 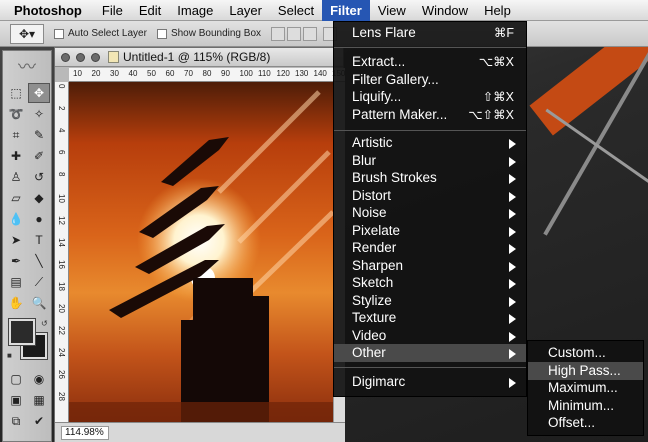 What do you see at coordinates (430, 248) in the screenshot?
I see `menu-item-render: Render` at bounding box center [430, 248].